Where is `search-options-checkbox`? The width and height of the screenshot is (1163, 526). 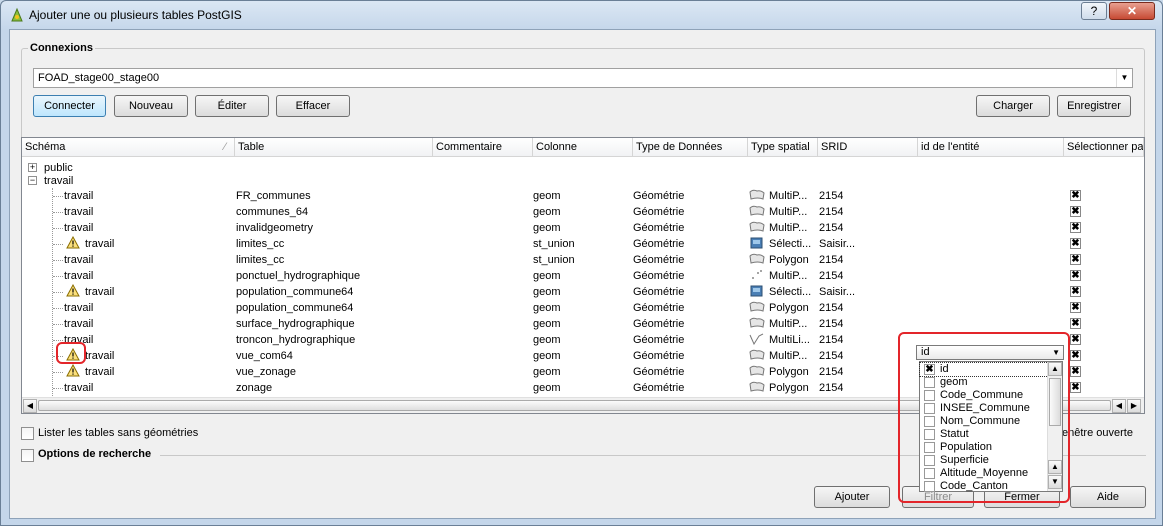 search-options-checkbox is located at coordinates (27, 455).